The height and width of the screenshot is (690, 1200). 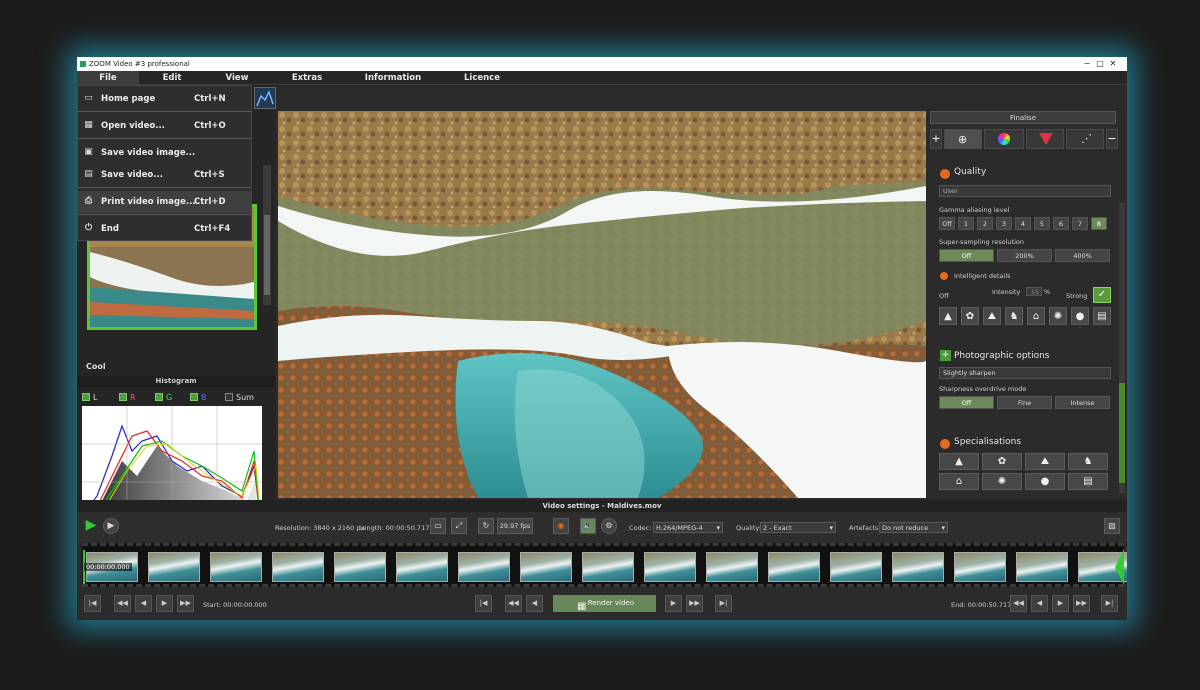 I want to click on timeline-filmstrip: 00:00:00.000, so click(x=604, y=565).